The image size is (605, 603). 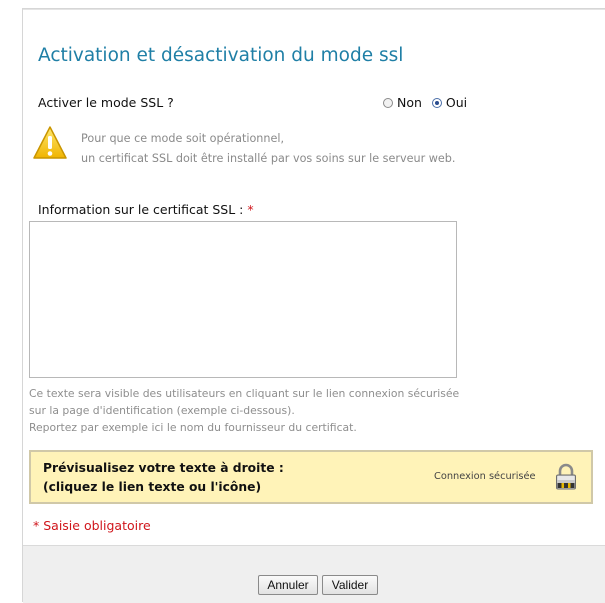 I want to click on warning-icon, so click(x=50, y=142).